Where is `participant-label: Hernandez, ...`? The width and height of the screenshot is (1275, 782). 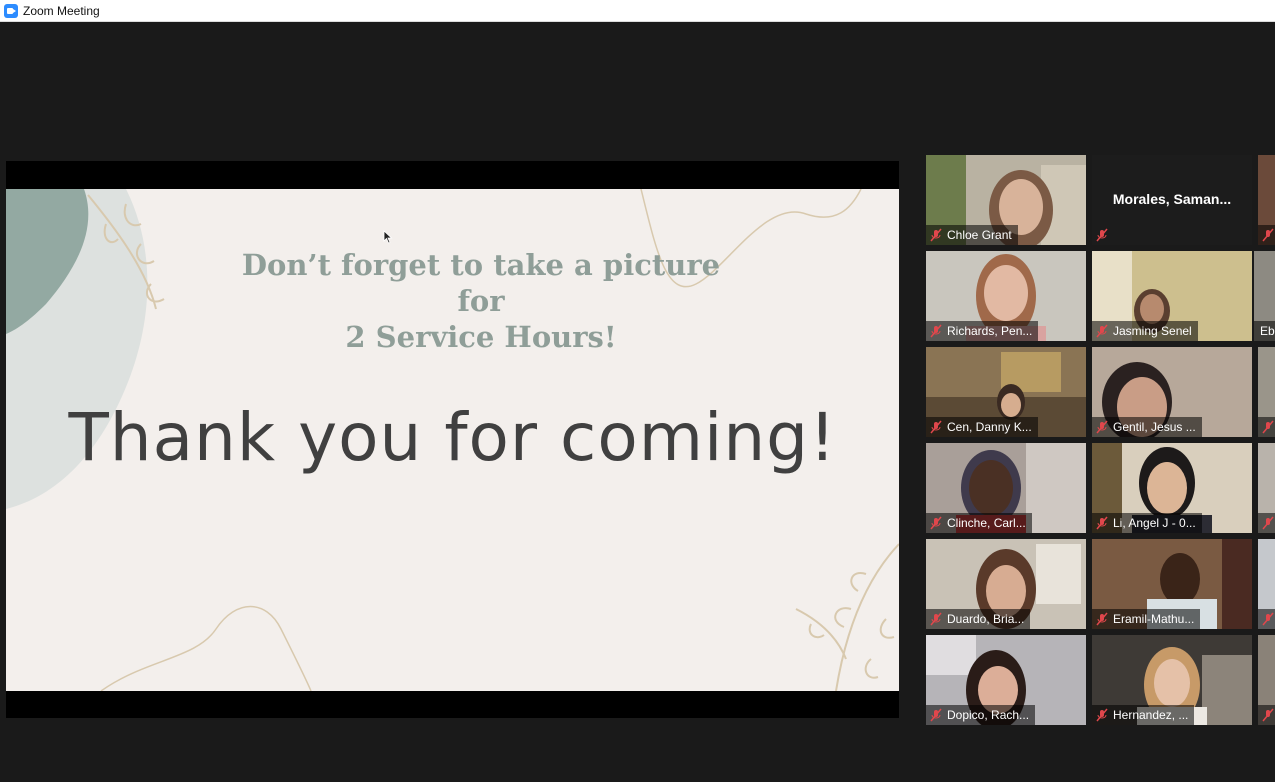 participant-label: Hernandez, ... is located at coordinates (1143, 715).